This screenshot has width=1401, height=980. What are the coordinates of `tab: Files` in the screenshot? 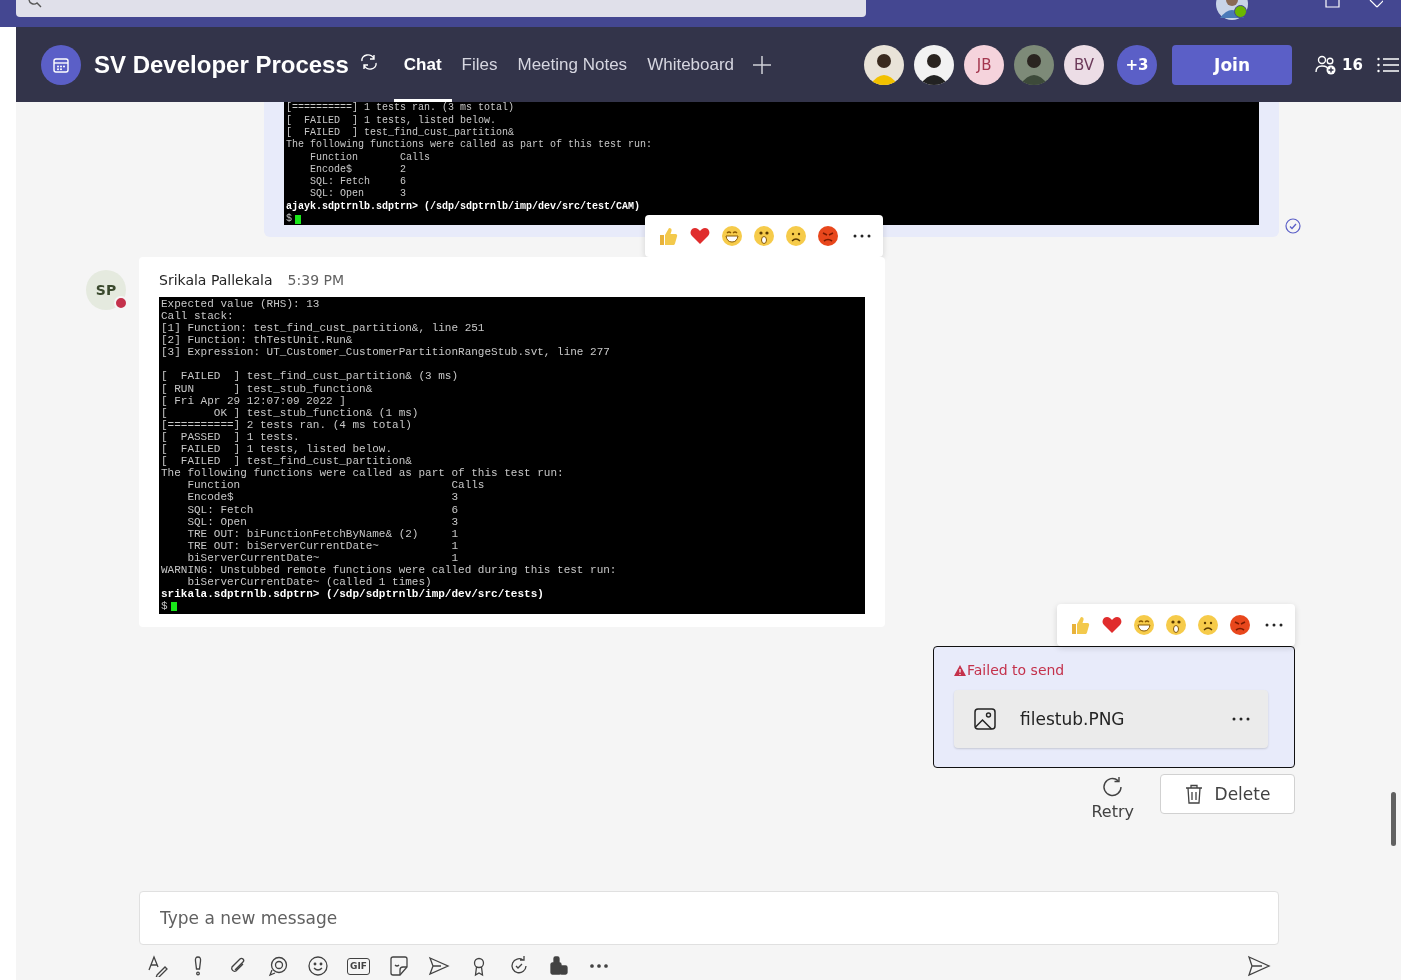 It's located at (479, 64).